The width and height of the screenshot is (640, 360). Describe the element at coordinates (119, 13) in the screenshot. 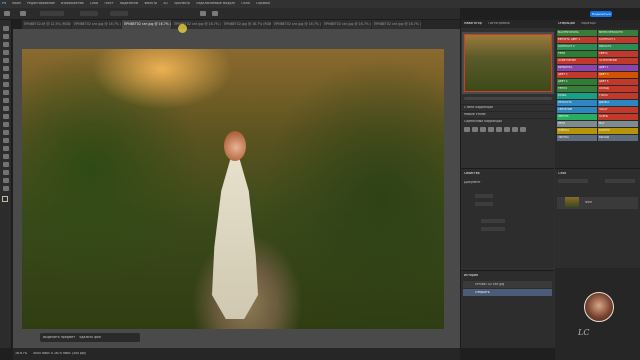

I see `flow-field` at that location.